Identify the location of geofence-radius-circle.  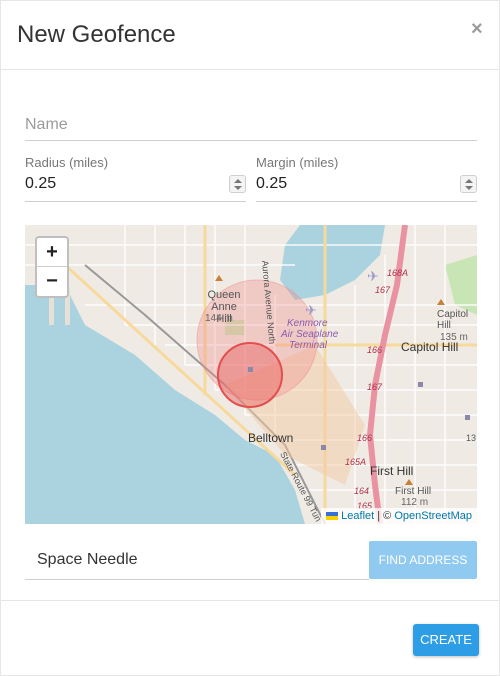
(250, 375).